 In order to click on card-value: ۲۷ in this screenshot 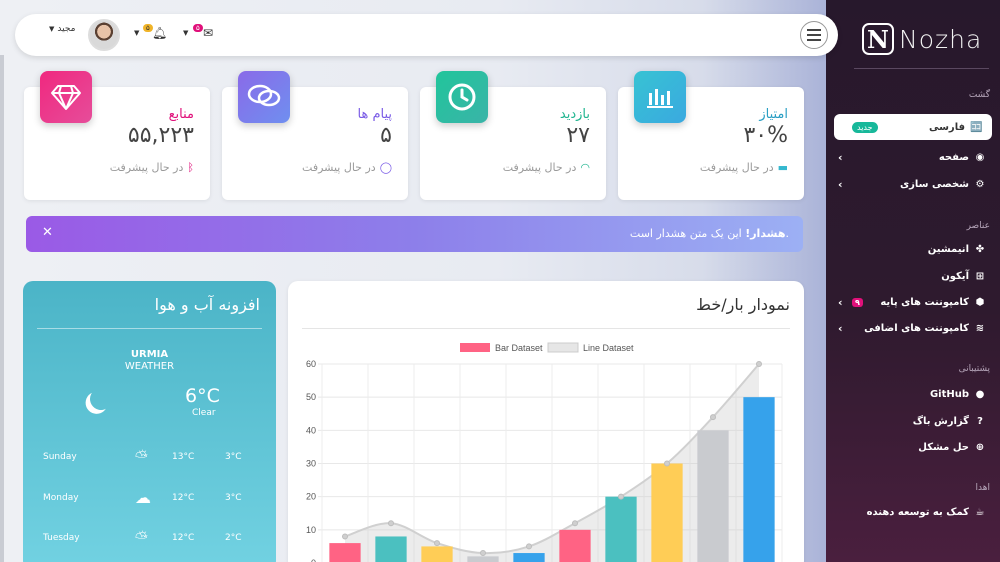, I will do `click(578, 135)`.